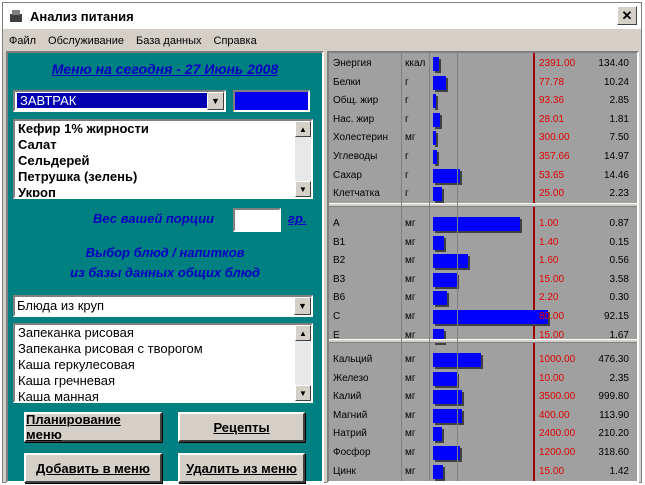  I want to click on category-select-value: Блюда из круп, so click(61, 305).